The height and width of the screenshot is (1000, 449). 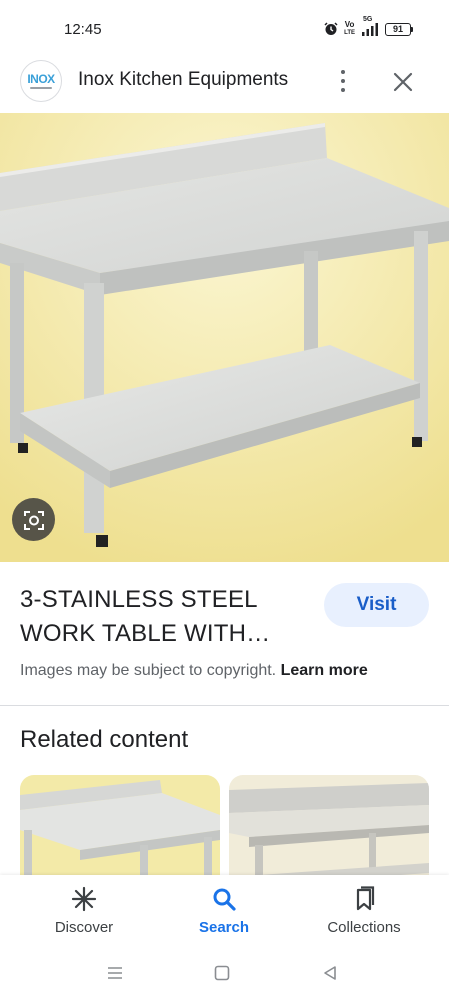 I want to click on home-square-icon, so click(x=222, y=973).